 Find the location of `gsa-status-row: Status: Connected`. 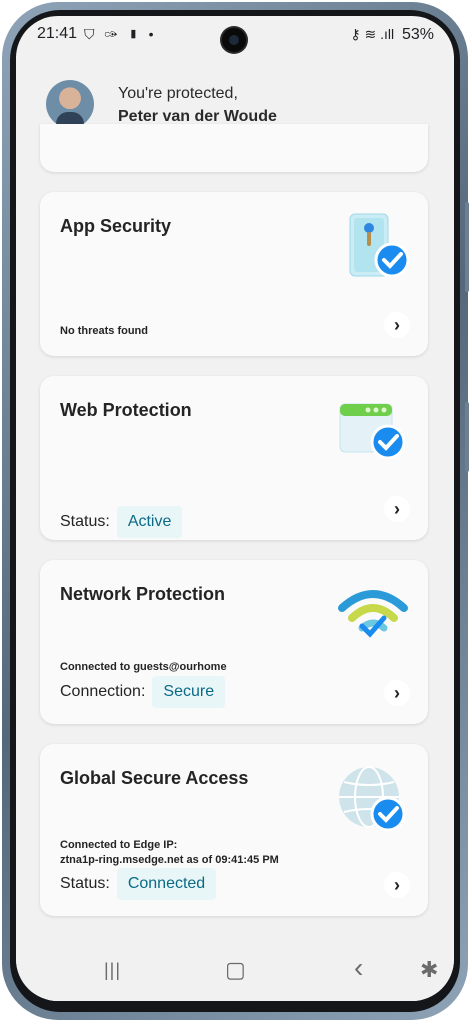

gsa-status-row: Status: Connected is located at coordinates (138, 884).